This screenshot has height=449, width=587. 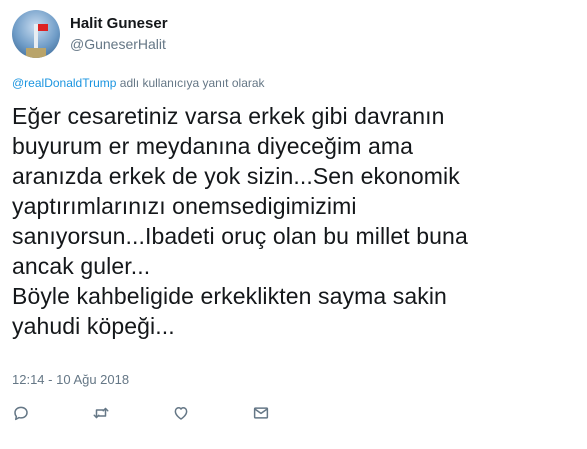 What do you see at coordinates (132, 413) in the screenshot?
I see `retweet-button` at bounding box center [132, 413].